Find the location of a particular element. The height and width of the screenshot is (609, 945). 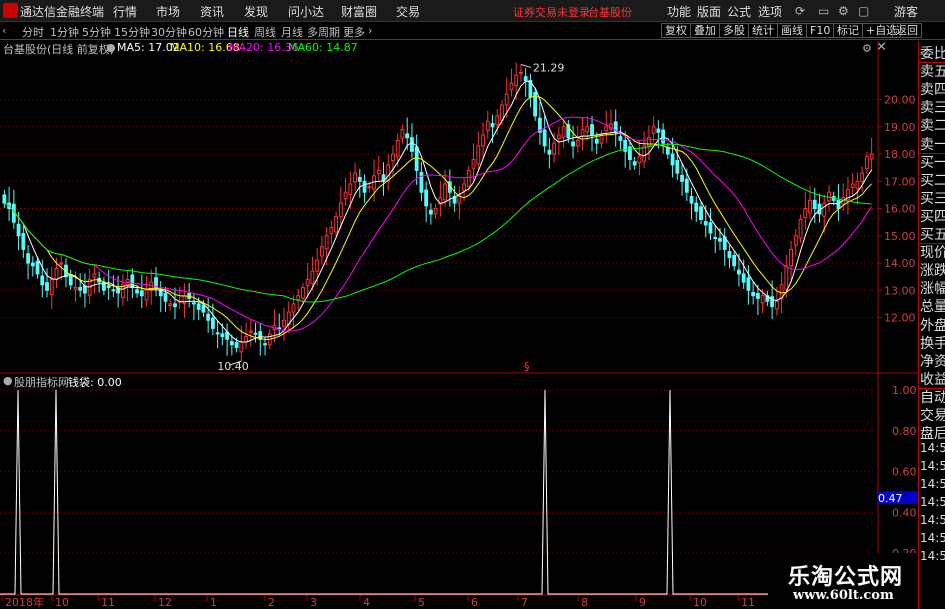

side-label: 委比 is located at coordinates (932, 54).